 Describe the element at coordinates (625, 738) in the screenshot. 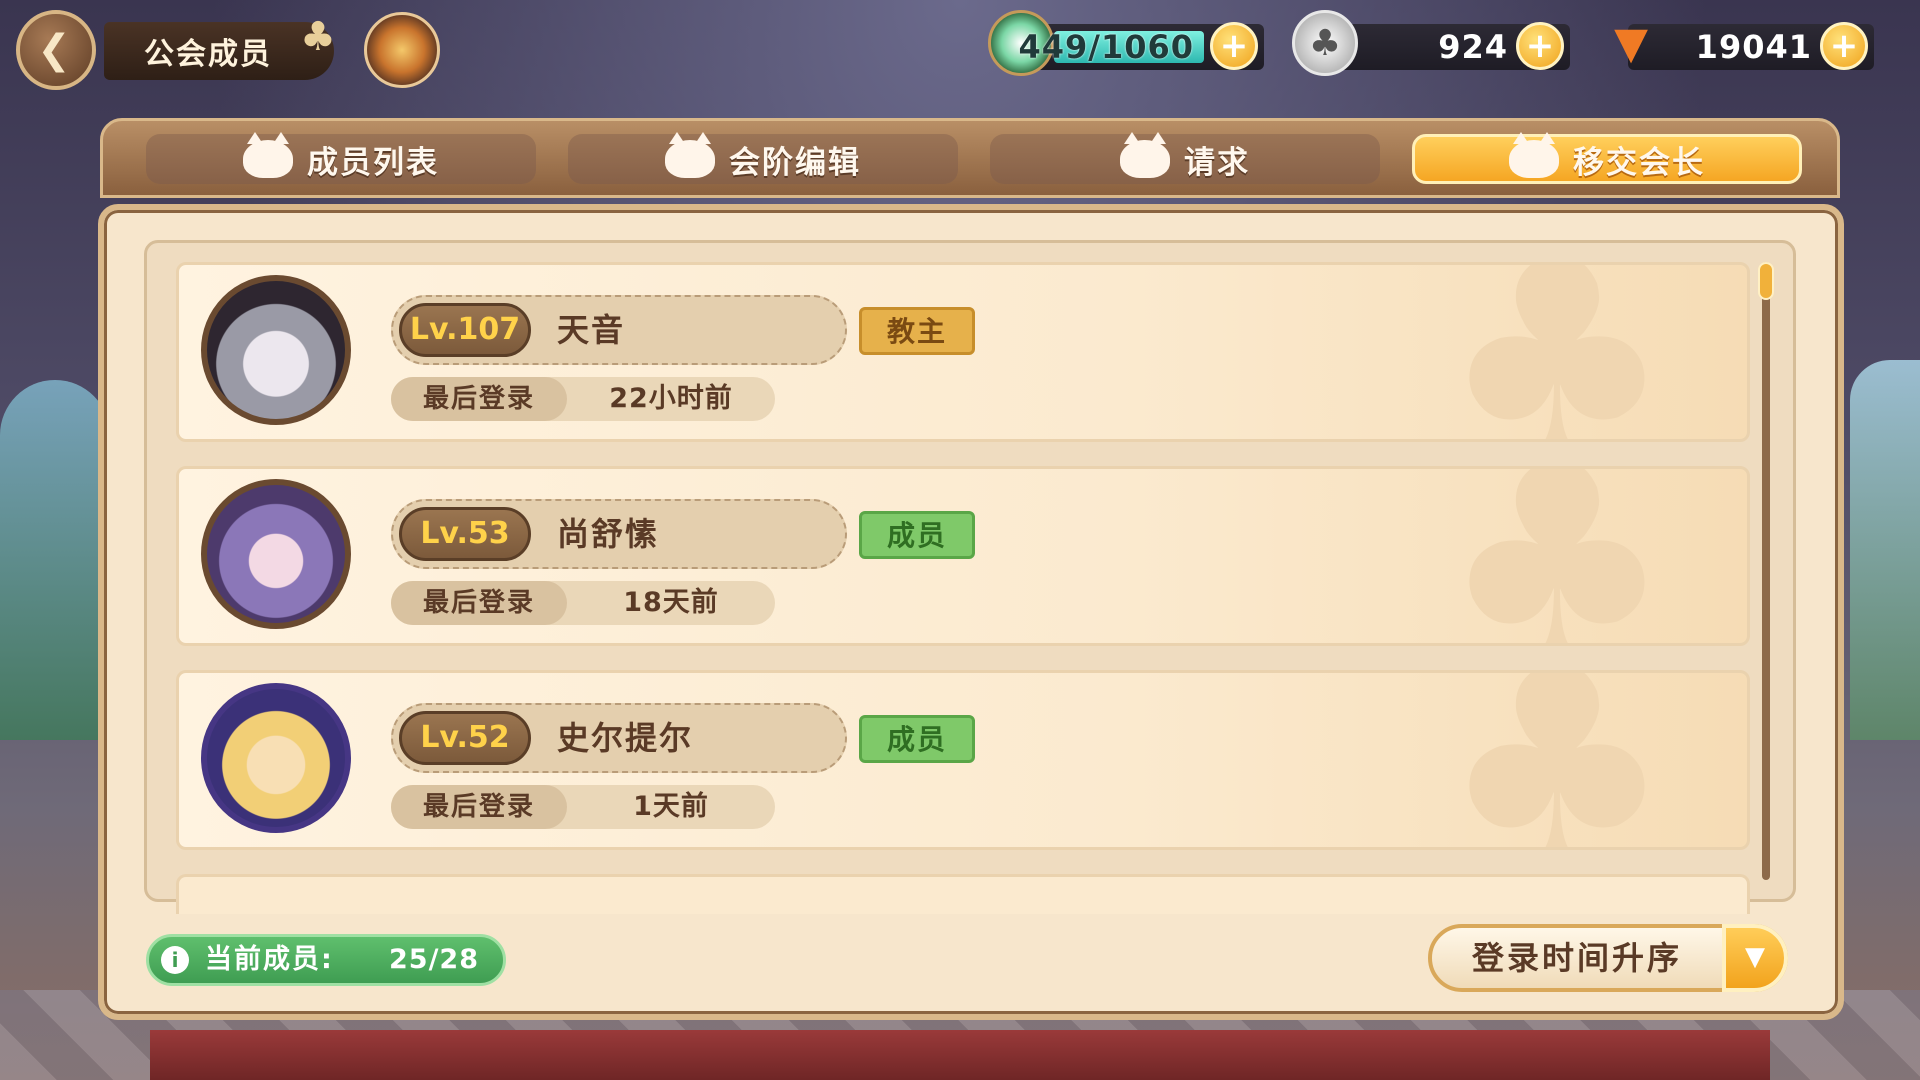

I see `member-name: 史尔提尔` at that location.